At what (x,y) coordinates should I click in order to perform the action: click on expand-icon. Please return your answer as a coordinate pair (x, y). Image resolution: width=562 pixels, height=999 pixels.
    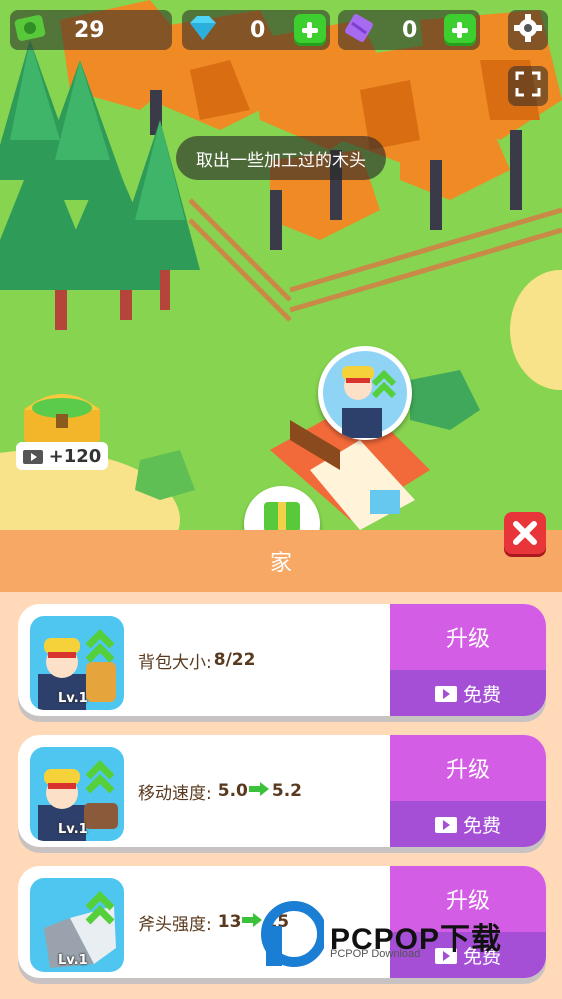
    Looking at the image, I should click on (528, 86).